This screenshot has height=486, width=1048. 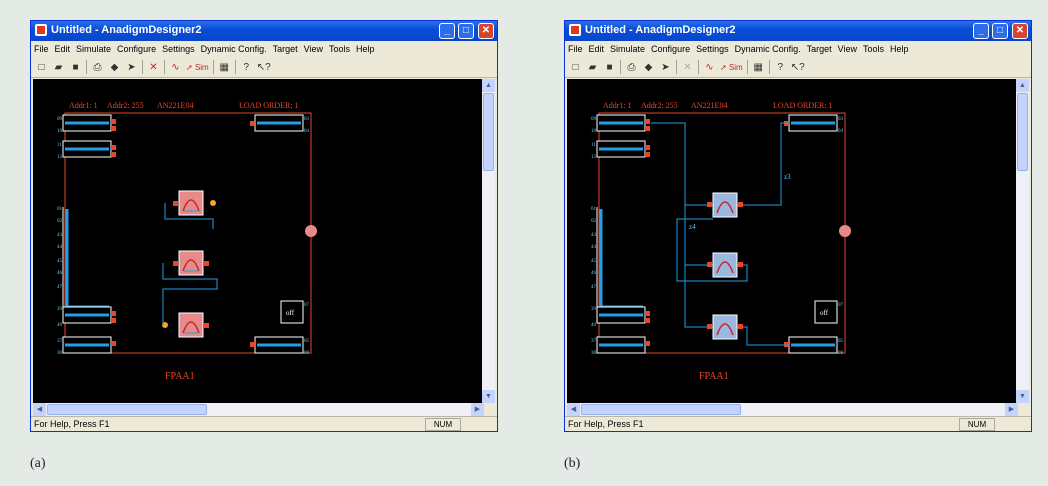 What do you see at coordinates (594, 131) in the screenshot?
I see `svg-text: 10` at bounding box center [594, 131].